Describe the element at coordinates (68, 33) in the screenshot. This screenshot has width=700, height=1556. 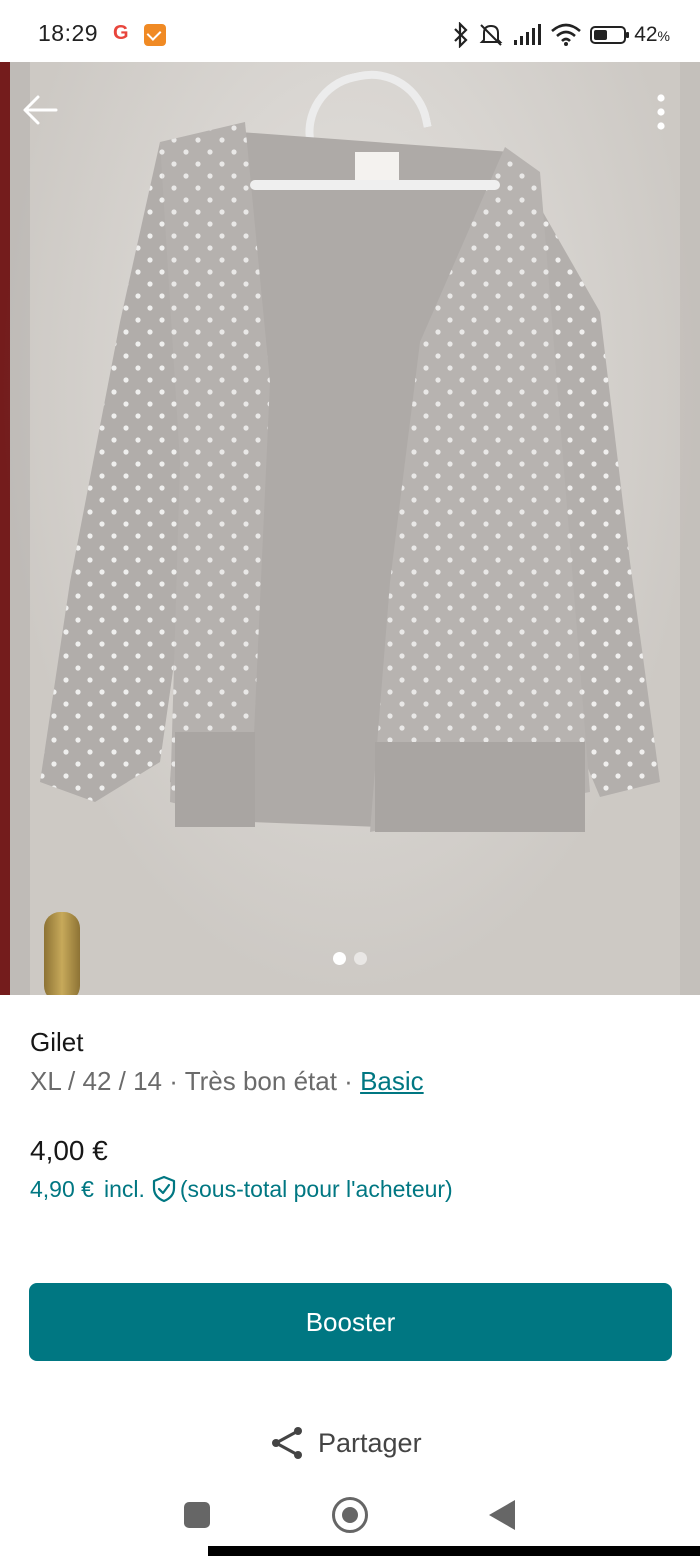
I see `status-time: 18:29` at that location.